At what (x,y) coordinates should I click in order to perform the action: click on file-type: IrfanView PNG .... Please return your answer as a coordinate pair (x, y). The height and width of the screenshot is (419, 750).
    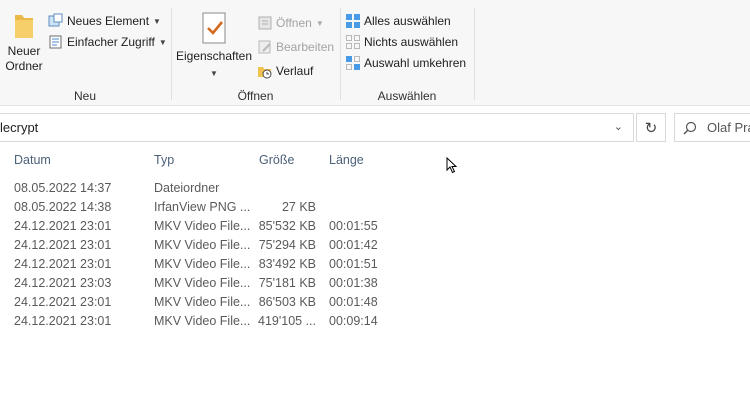
    Looking at the image, I should click on (202, 207).